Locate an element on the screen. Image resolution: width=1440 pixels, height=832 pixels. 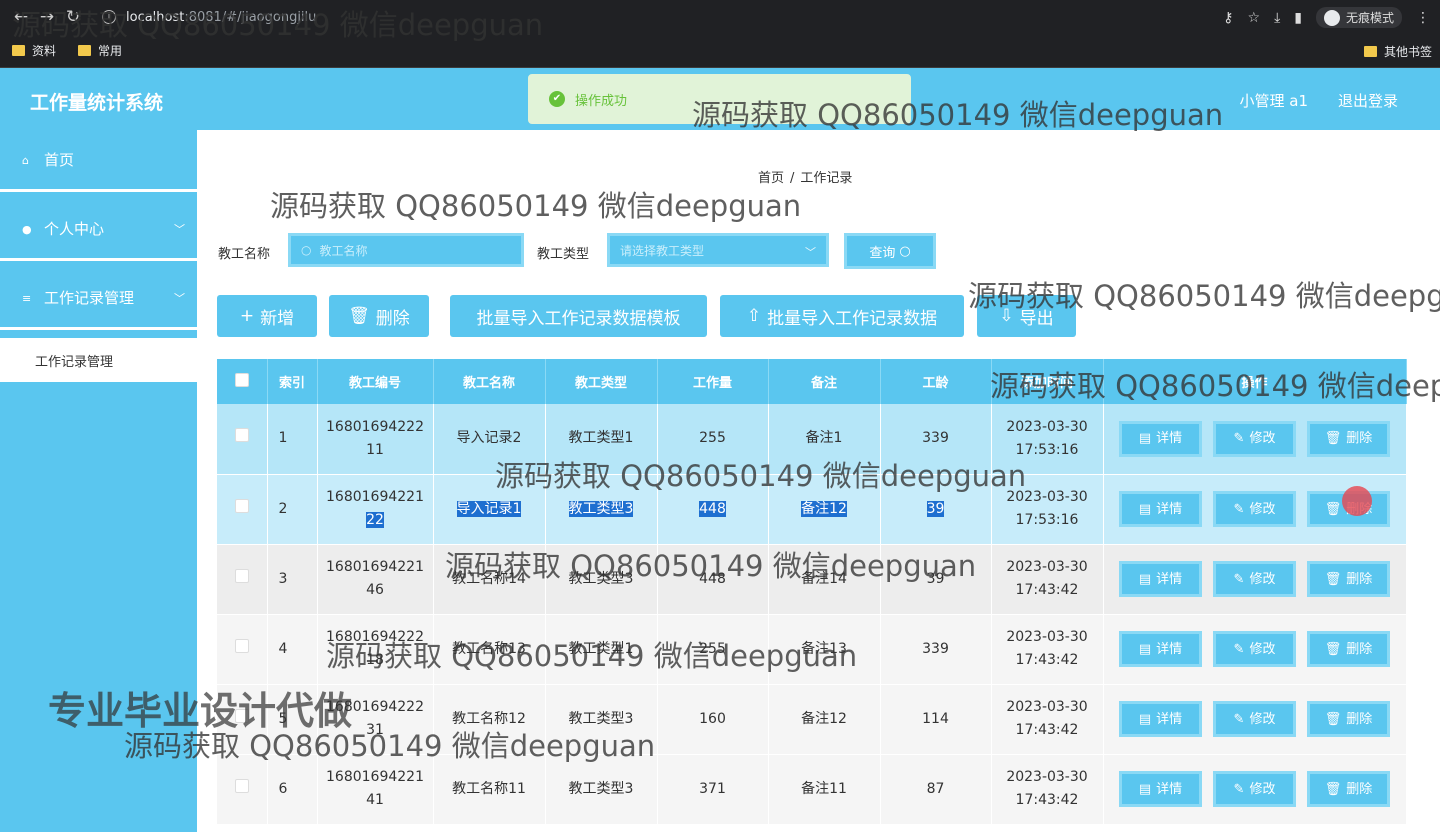
app-title: 工作量统计系统 is located at coordinates (97, 103).